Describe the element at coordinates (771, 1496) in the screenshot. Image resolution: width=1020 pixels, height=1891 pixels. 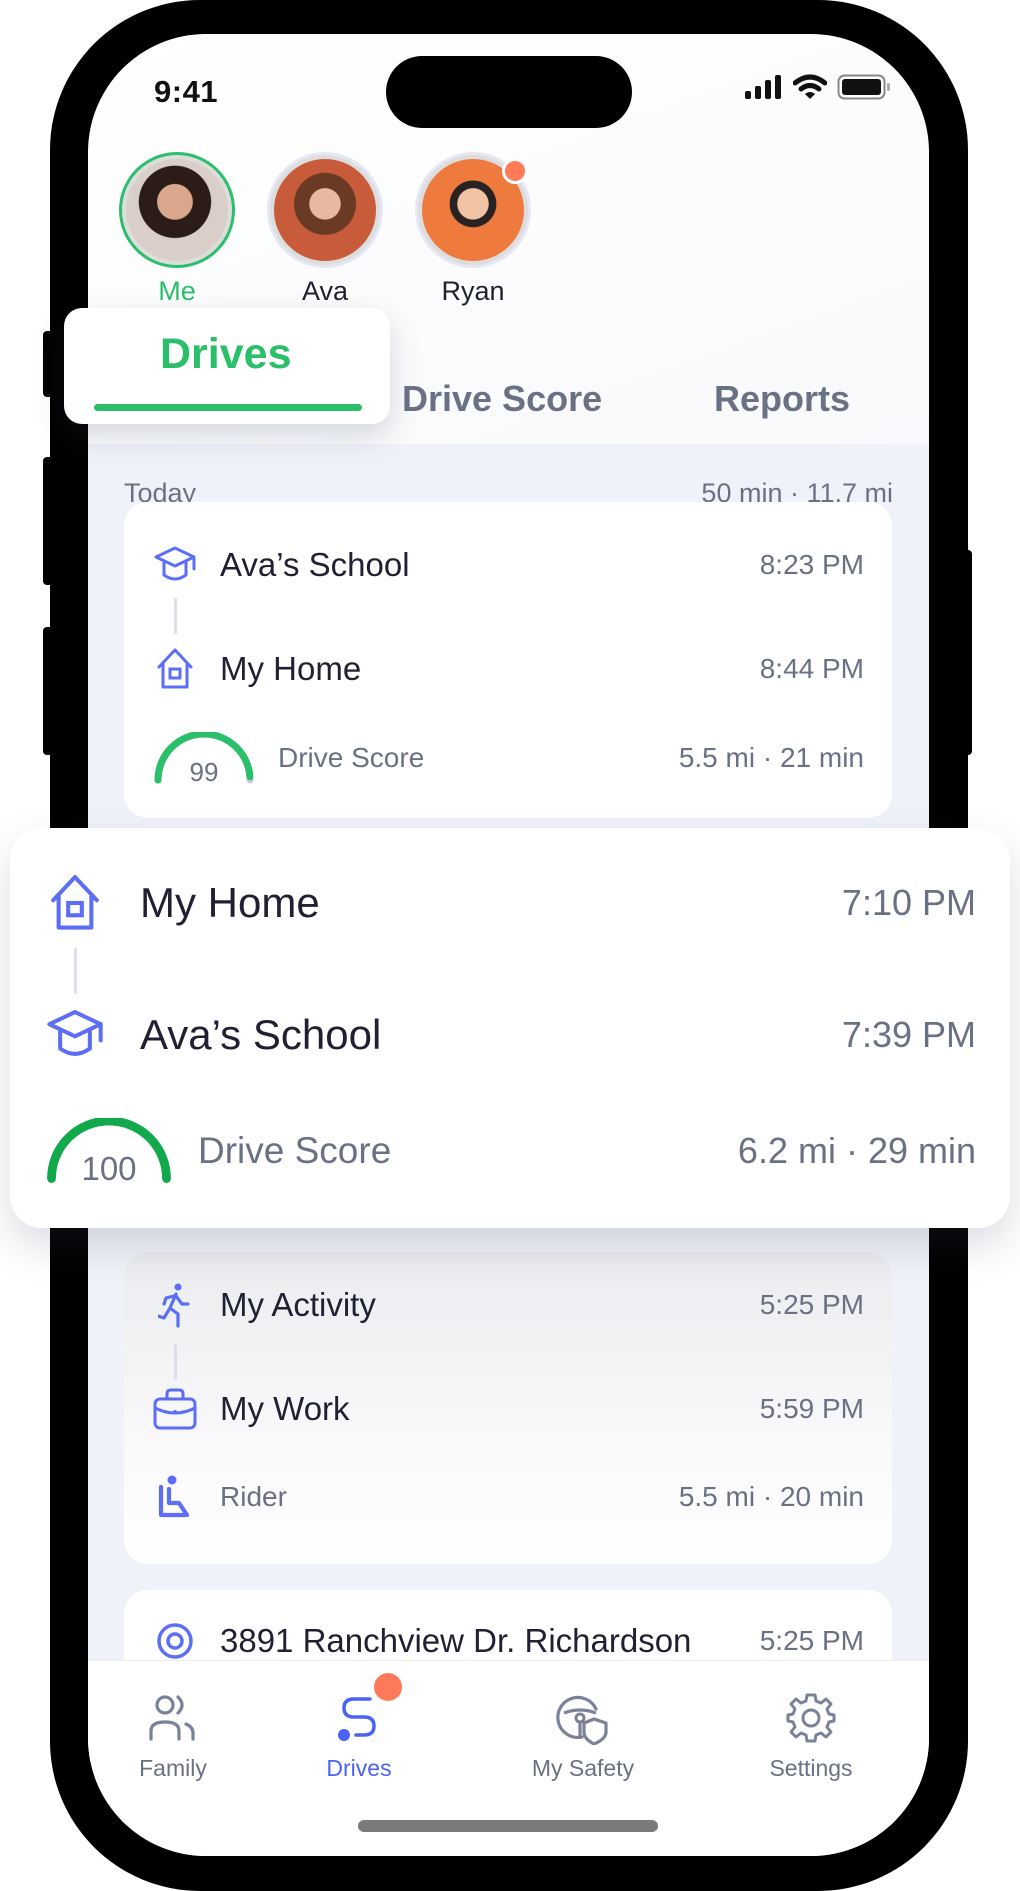
I see `drive-stats: 5.5 mi · 20 min` at that location.